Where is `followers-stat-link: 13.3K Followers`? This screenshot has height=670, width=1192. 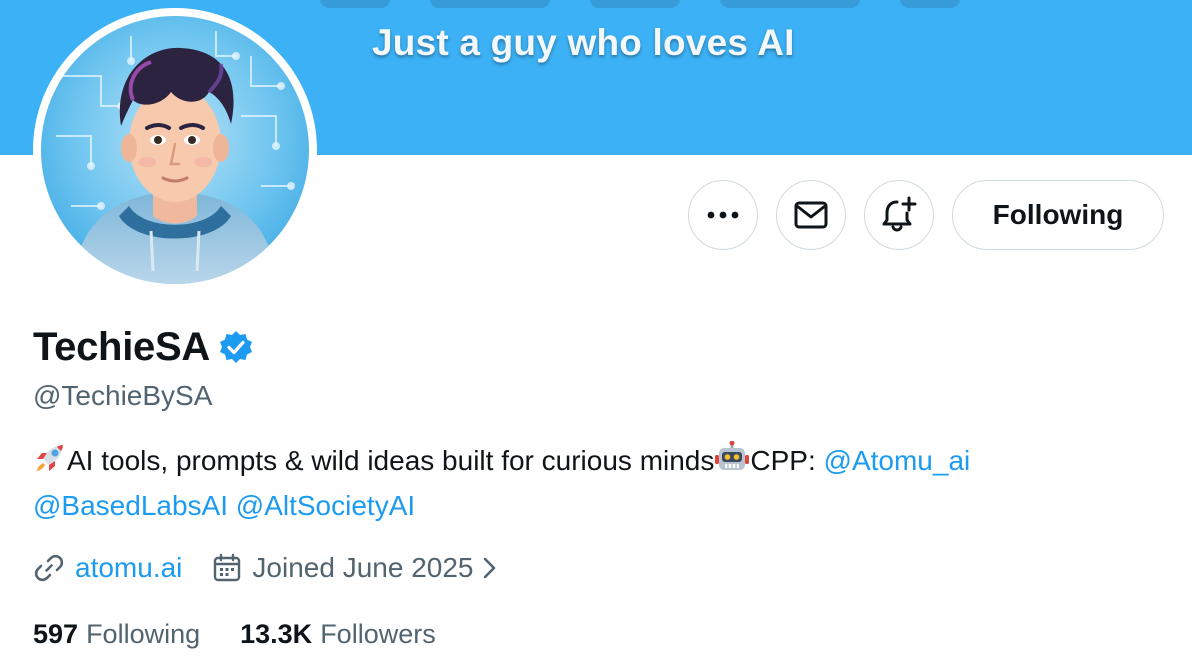
followers-stat-link: 13.3K Followers is located at coordinates (338, 634).